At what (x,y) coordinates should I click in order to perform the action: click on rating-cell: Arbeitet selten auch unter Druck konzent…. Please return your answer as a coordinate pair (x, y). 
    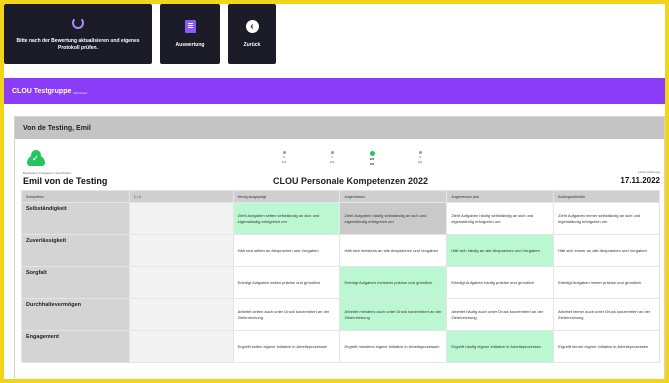
    Looking at the image, I should click on (286, 314).